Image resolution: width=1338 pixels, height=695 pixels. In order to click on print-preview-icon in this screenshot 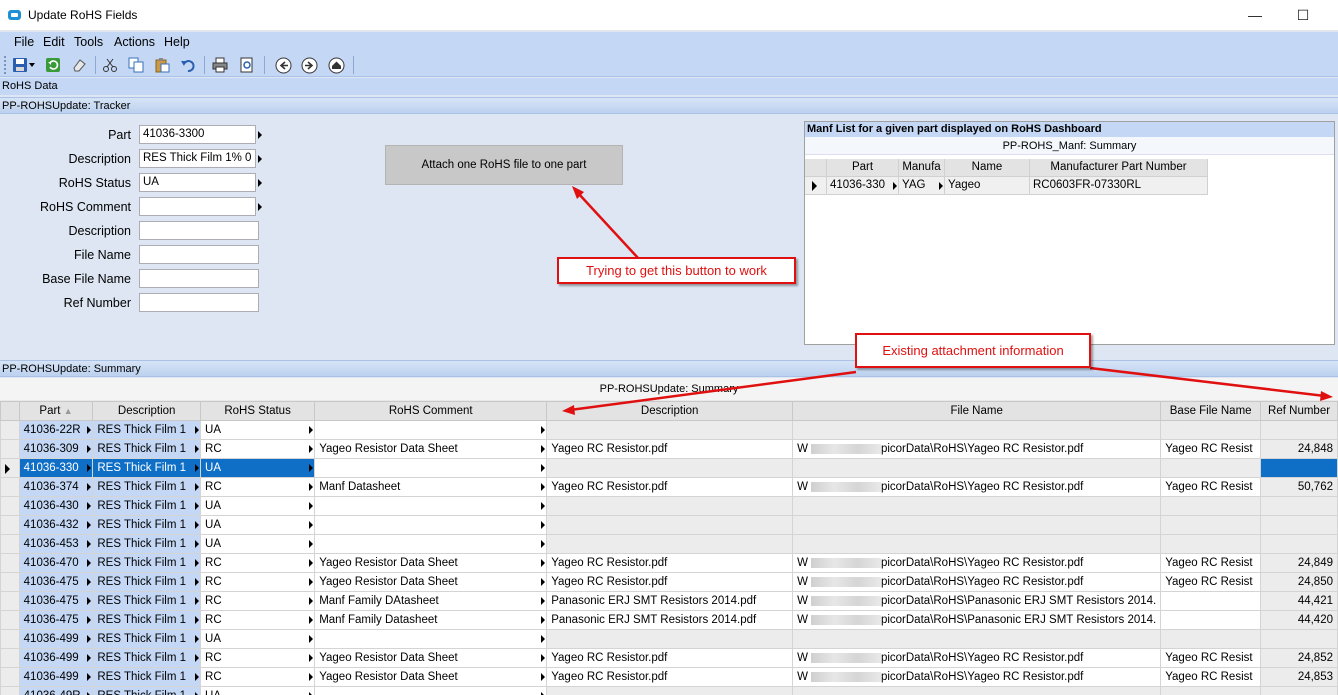, I will do `click(247, 65)`.